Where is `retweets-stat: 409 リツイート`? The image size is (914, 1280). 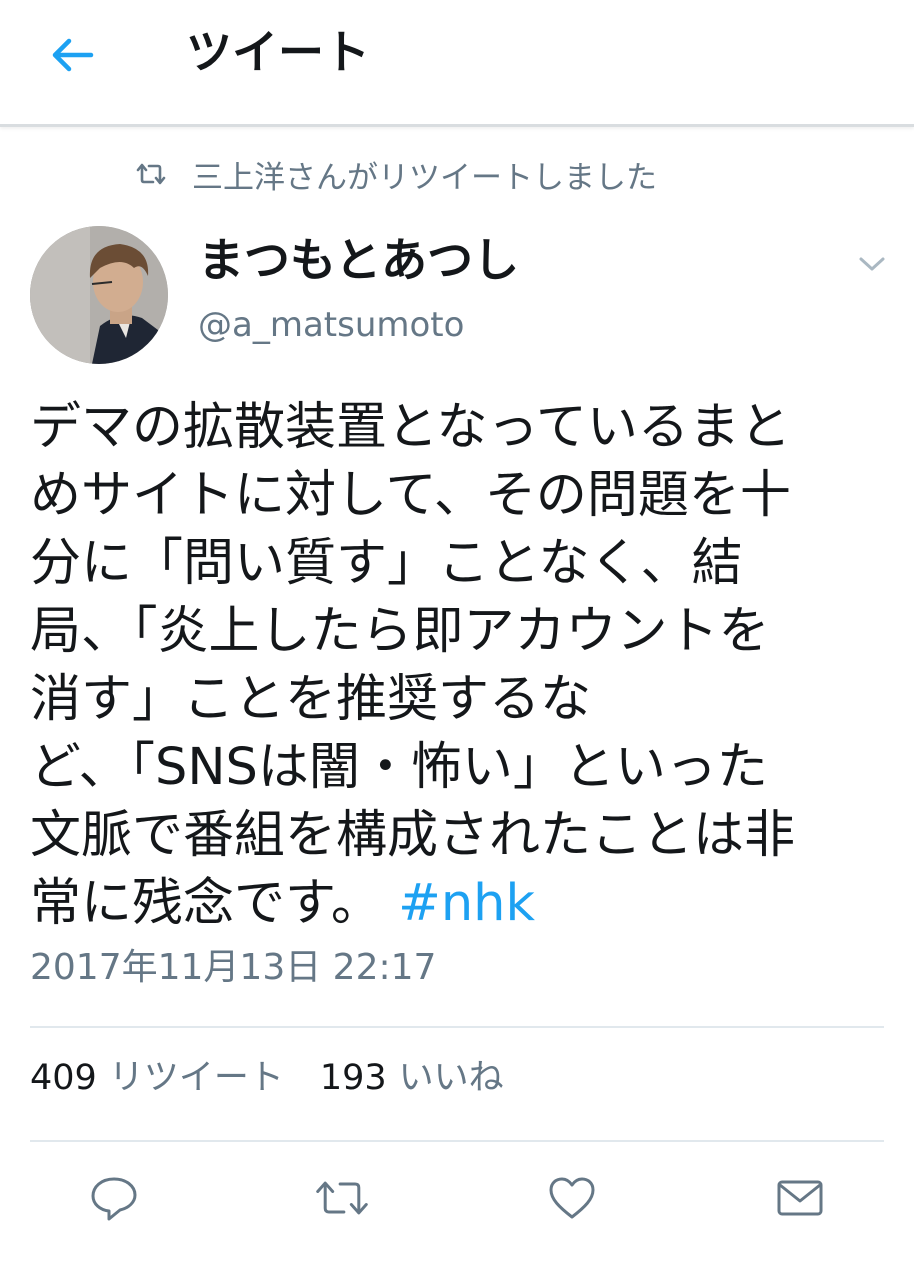 retweets-stat: 409 リツイート is located at coordinates (175, 1078).